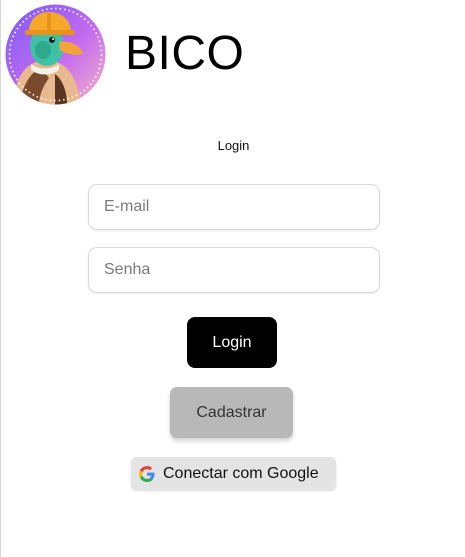  I want to click on google-connect-label: Conectar com Google, so click(241, 473).